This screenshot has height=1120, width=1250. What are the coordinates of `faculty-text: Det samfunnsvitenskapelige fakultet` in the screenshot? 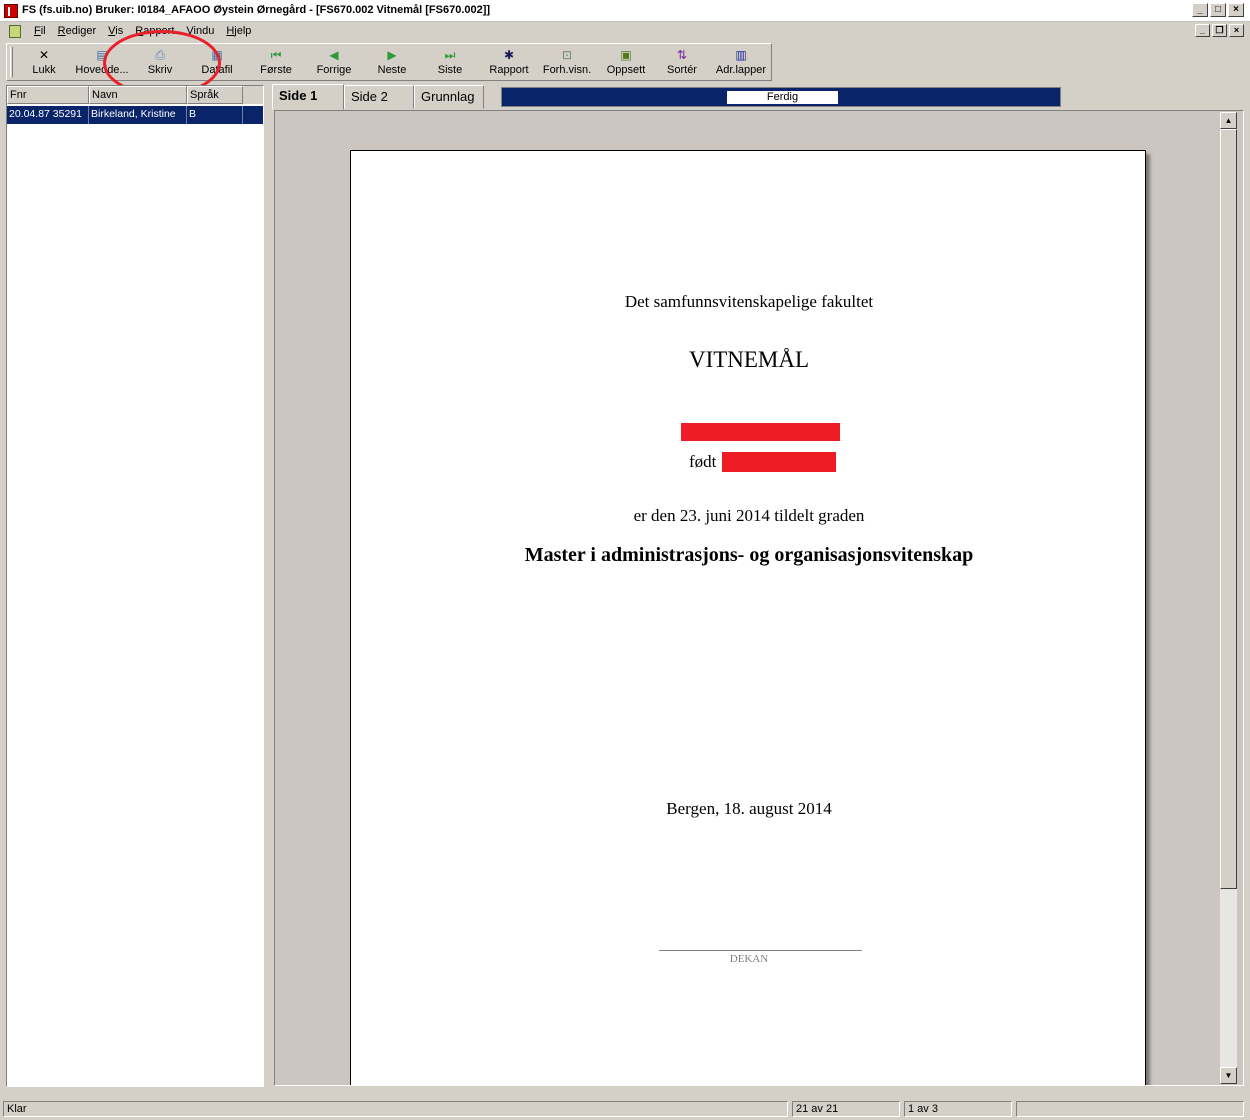 It's located at (749, 301).